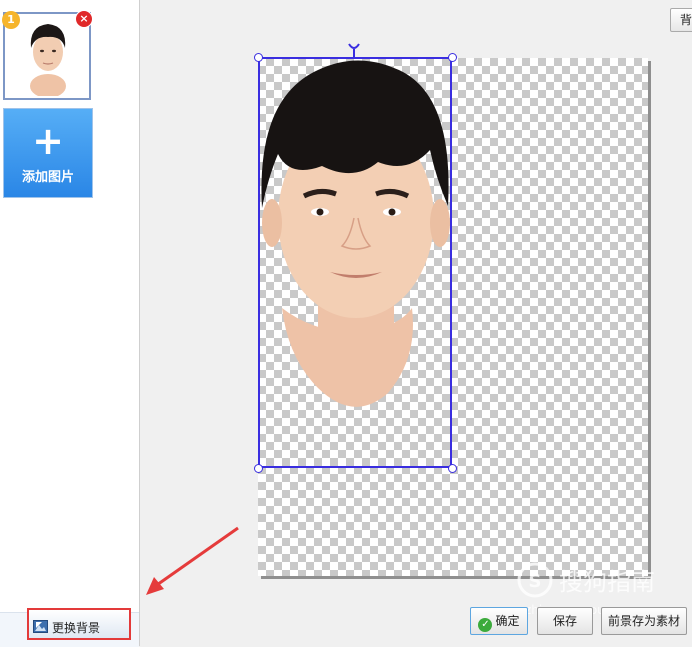  I want to click on check-icon: ✓, so click(485, 625).